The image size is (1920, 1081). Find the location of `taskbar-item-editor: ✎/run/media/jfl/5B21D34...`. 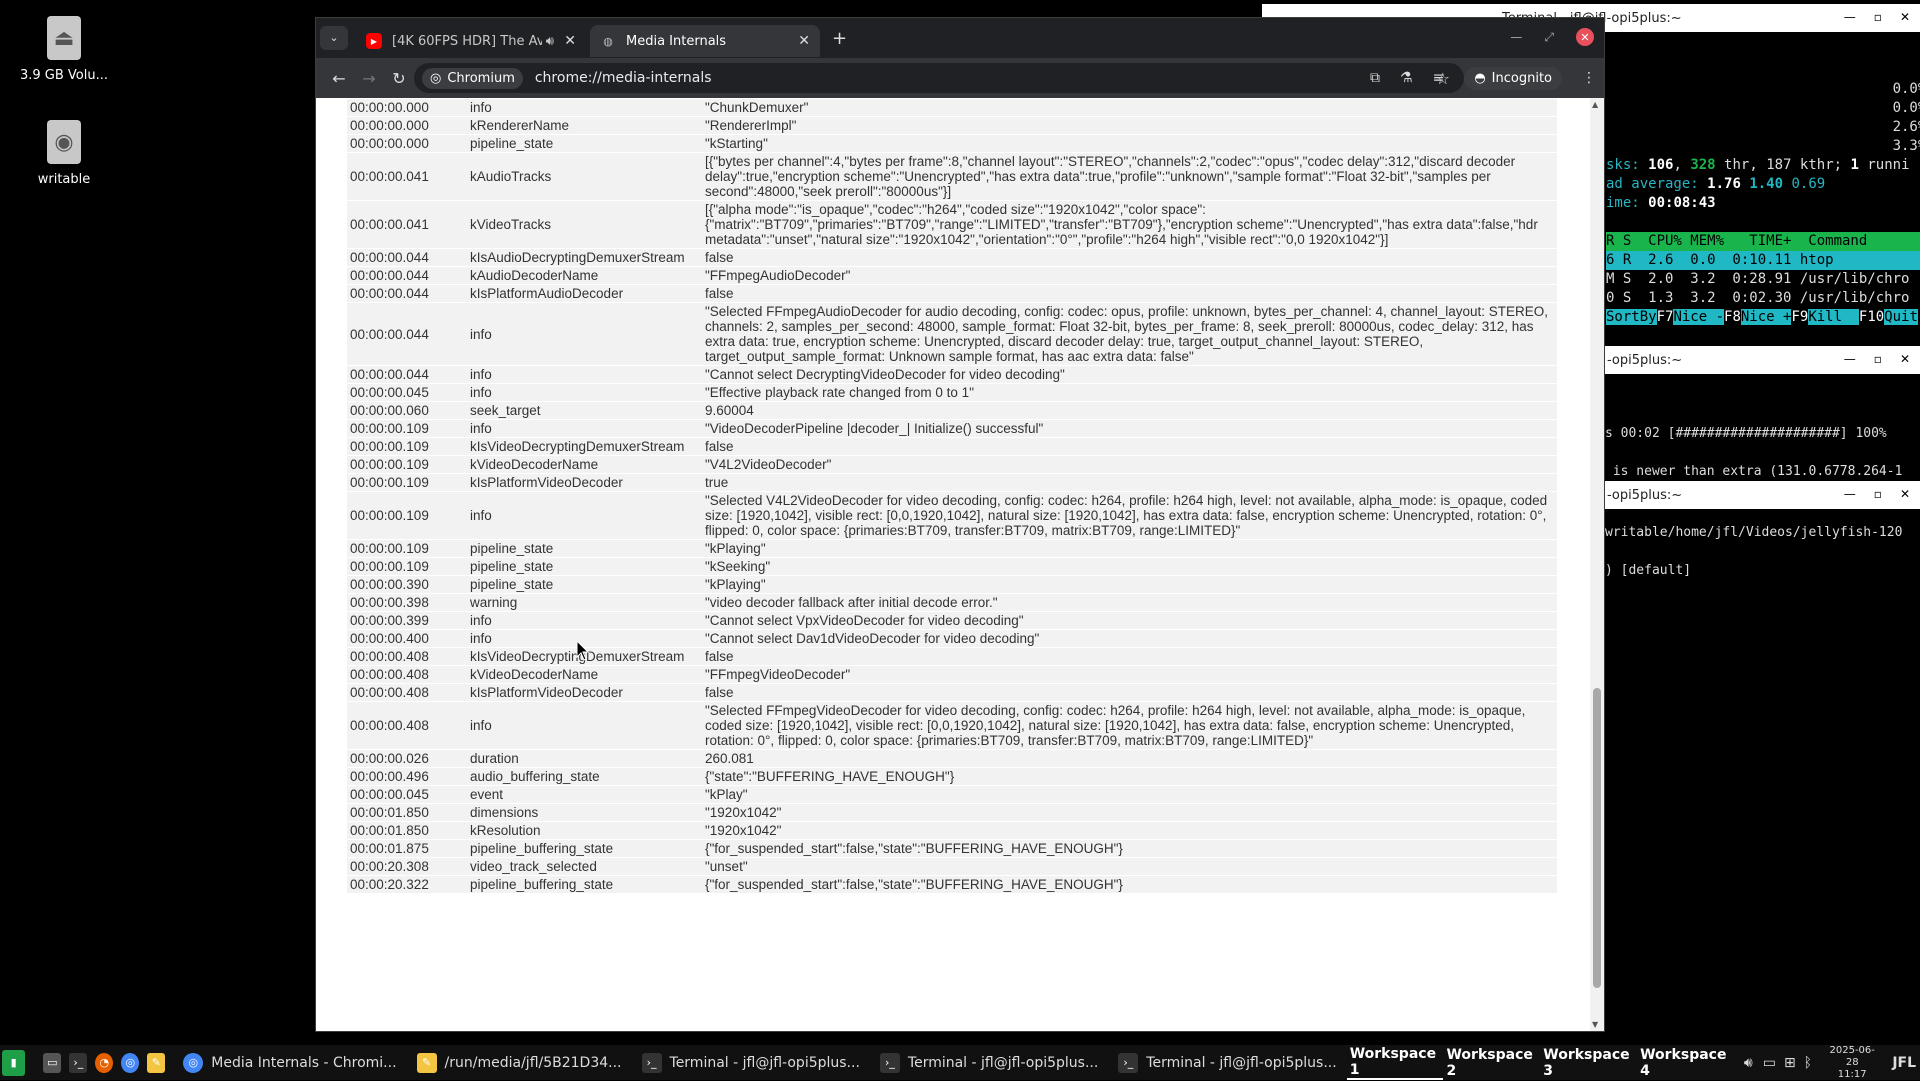

taskbar-item-editor: ✎/run/media/jfl/5B21D34... is located at coordinates (519, 1062).